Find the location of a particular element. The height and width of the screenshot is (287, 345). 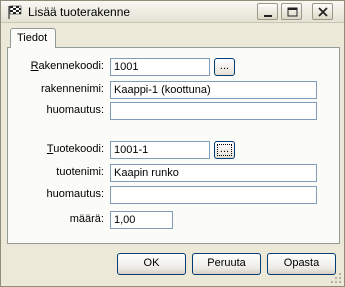

structure-note-label: huomautus: is located at coordinates (75, 110).